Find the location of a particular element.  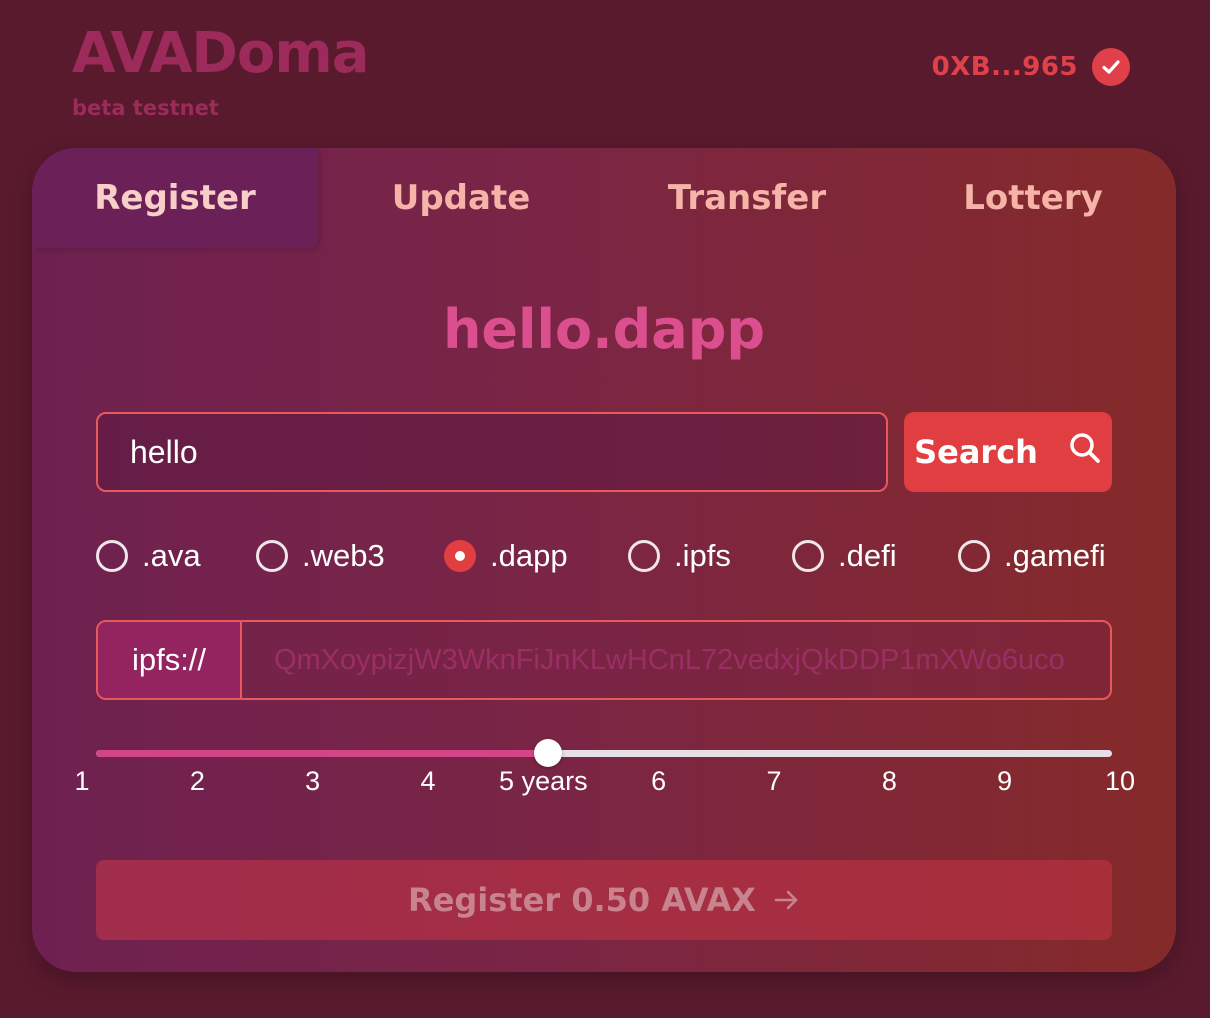

tld-label: .gamefi is located at coordinates (1055, 555).